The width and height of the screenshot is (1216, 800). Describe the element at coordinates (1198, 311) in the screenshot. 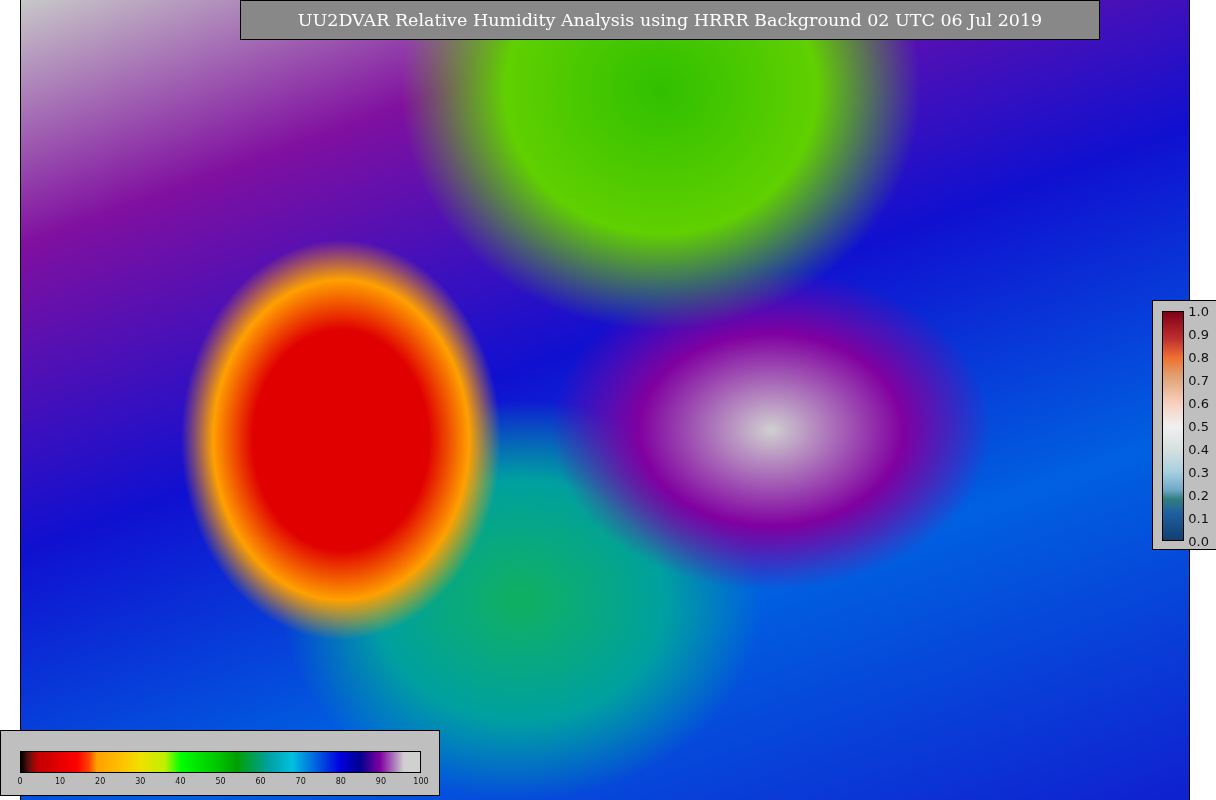

I see `tick-label: 1.0` at that location.